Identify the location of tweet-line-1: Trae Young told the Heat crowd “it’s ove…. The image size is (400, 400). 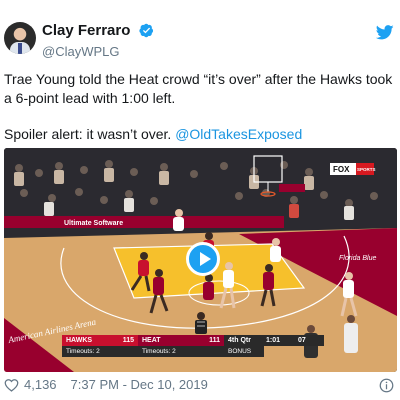
(198, 88).